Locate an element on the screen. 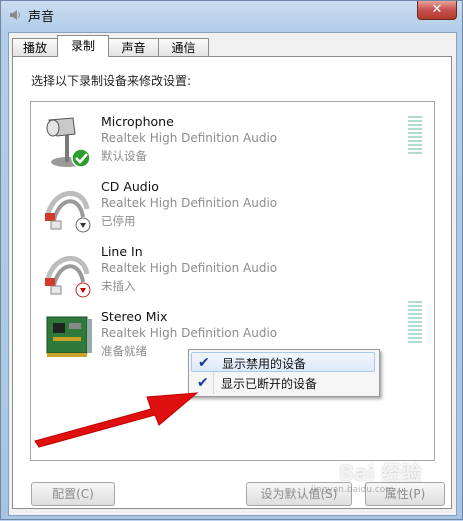  watermark-url: jingyan.baidu.com is located at coordinates (353, 490).